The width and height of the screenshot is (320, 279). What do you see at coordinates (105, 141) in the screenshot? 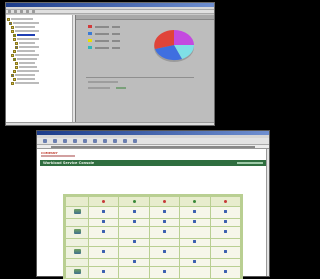
I see `favorites-icon` at bounding box center [105, 141].